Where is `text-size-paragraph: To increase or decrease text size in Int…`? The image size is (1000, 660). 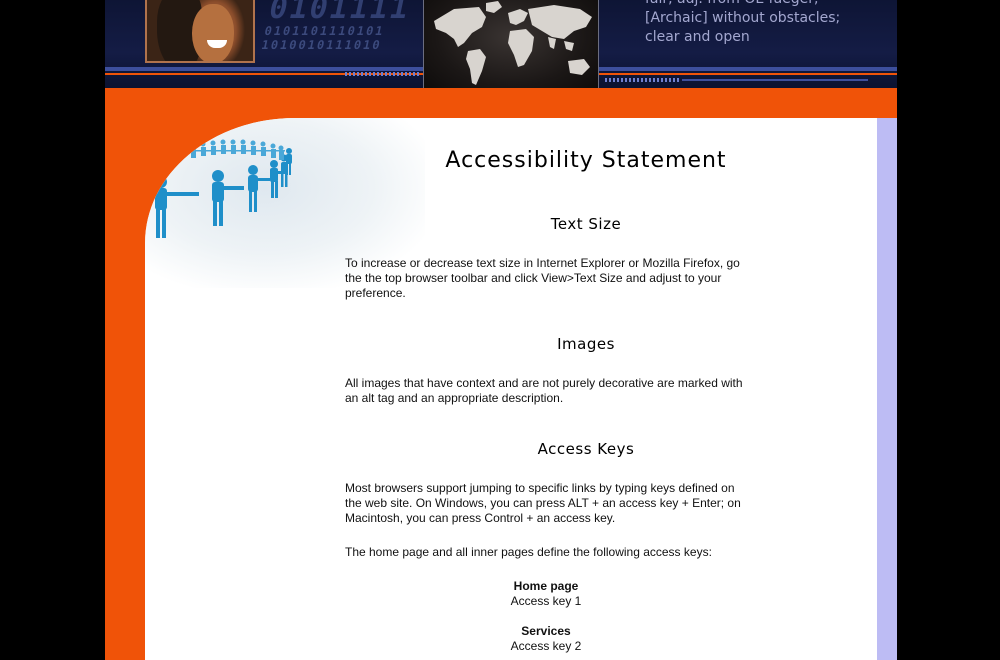
text-size-paragraph: To increase or decrease text size in Int… is located at coordinates (542, 278).